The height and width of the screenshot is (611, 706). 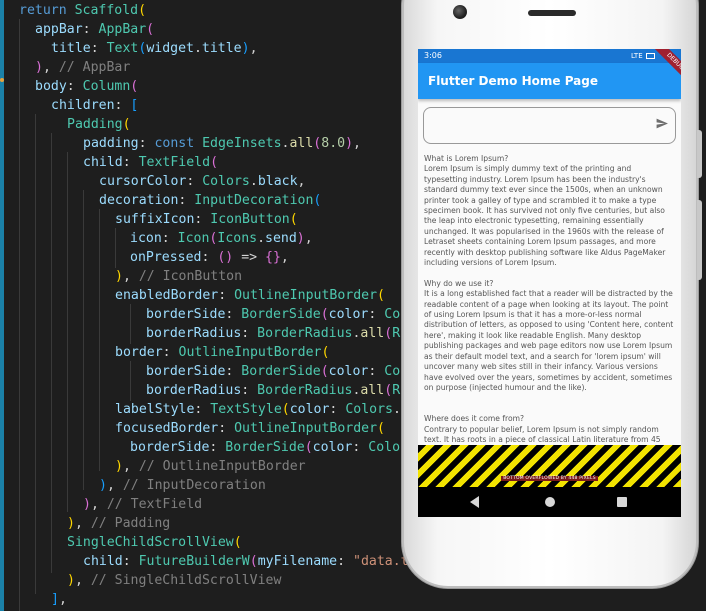 I want to click on code-line: ],, so click(x=59, y=599).